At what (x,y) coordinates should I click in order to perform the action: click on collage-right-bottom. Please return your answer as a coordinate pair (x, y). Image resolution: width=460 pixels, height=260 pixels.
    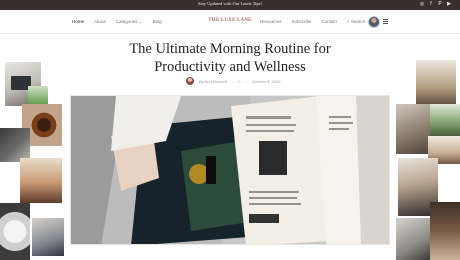
    Looking at the image, I should click on (413, 239).